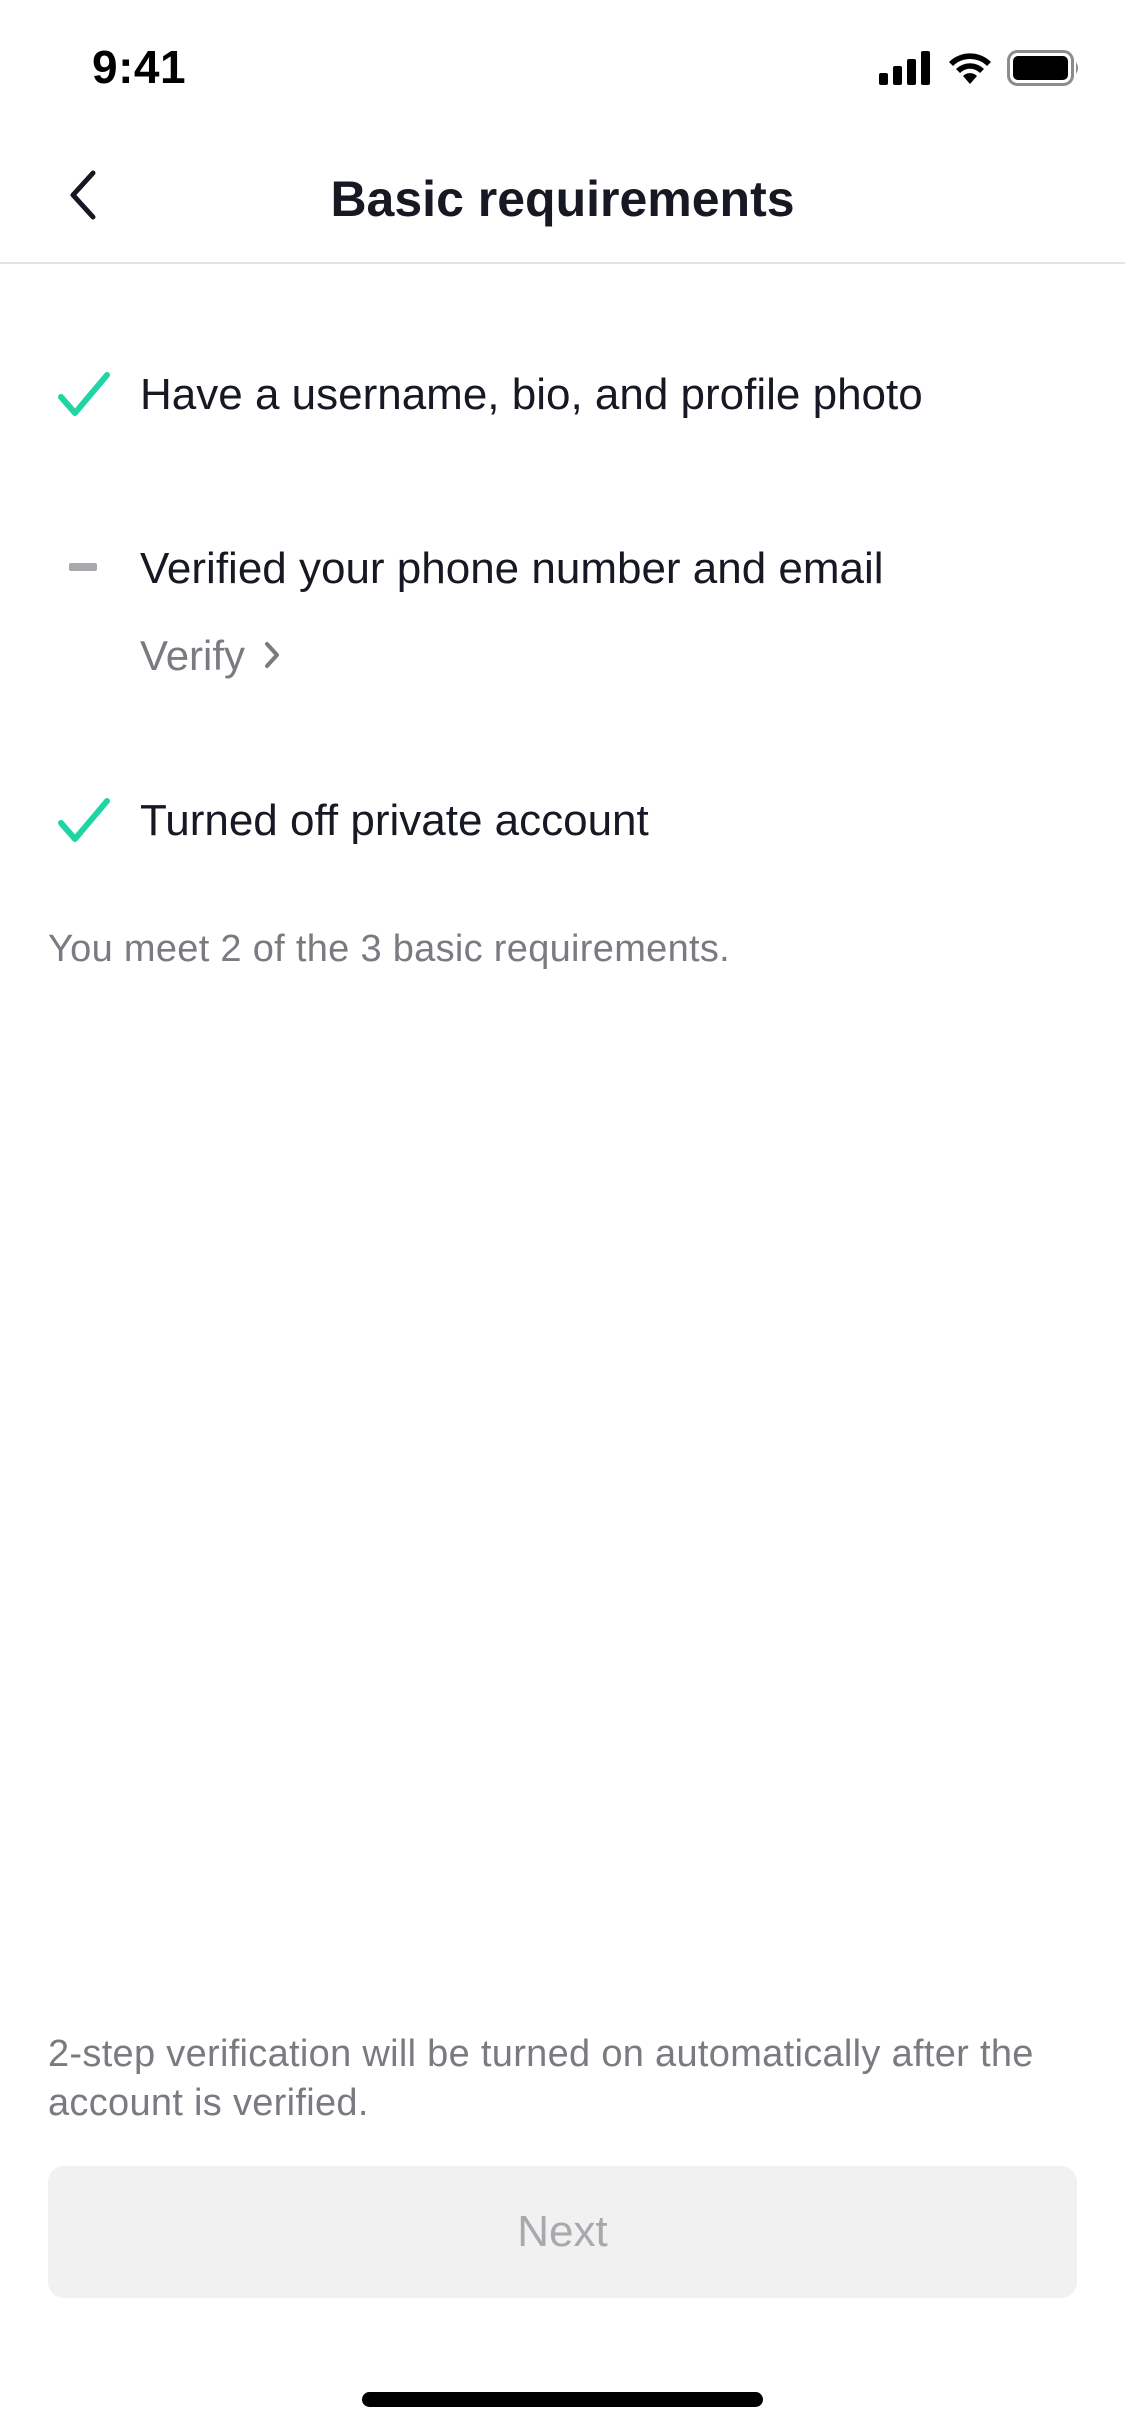 Image resolution: width=1125 pixels, height=2436 pixels. I want to click on verify-link: Verify, so click(210, 656).